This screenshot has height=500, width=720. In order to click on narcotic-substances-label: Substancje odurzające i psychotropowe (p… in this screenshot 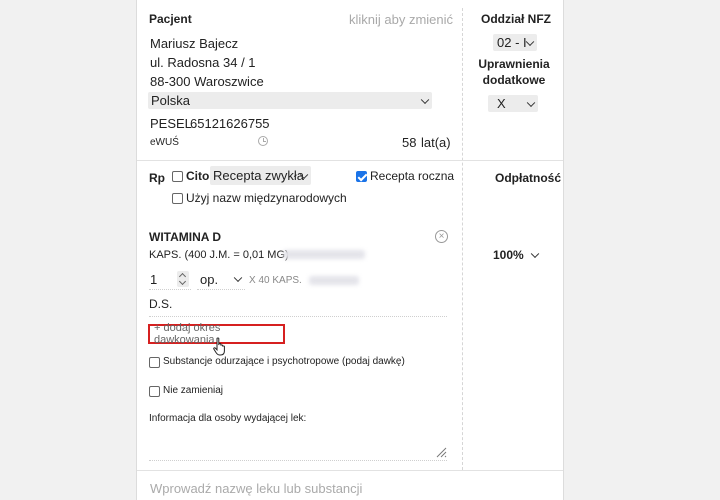, I will do `click(284, 361)`.